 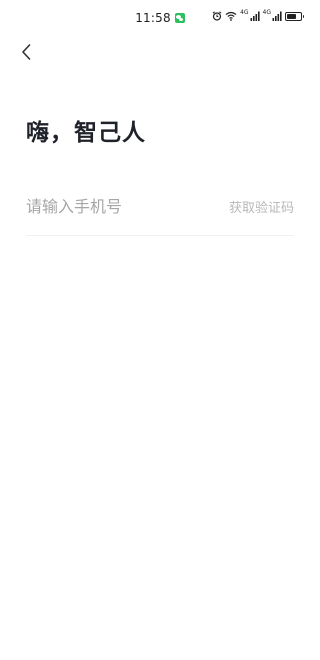 What do you see at coordinates (231, 16) in the screenshot?
I see `wifi-icon` at bounding box center [231, 16].